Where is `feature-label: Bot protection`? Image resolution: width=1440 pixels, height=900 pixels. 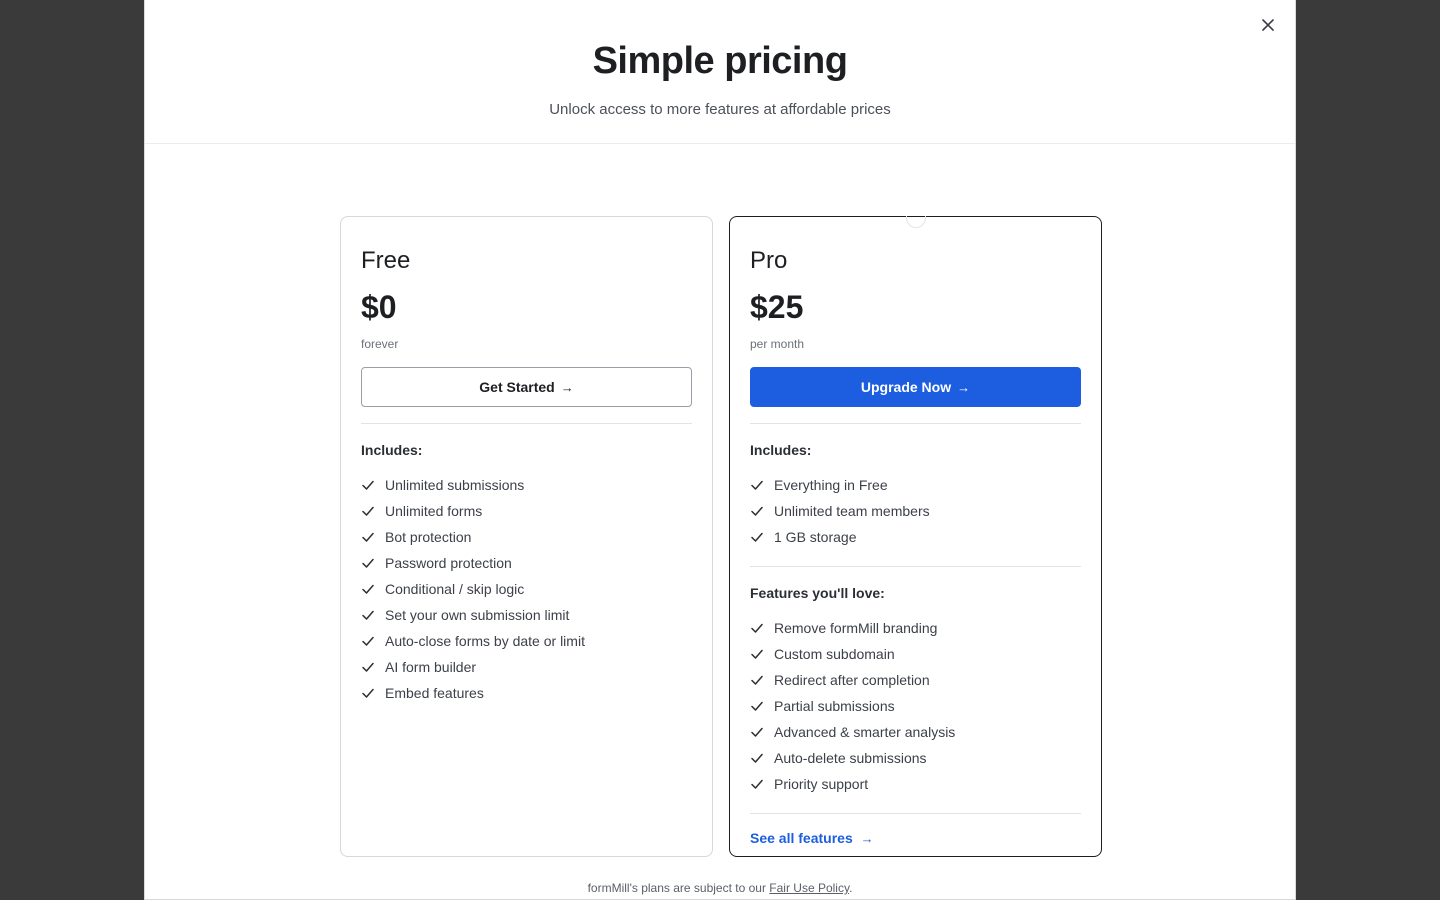 feature-label: Bot protection is located at coordinates (428, 537).